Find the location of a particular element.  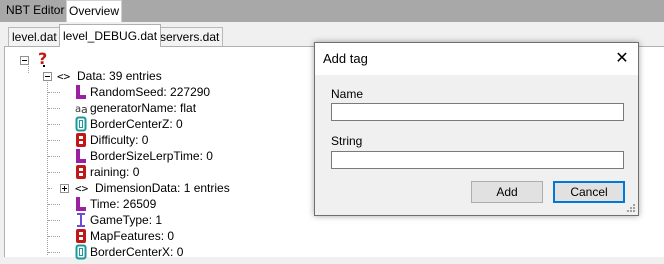

tab-nbt-editor: NBT Editor is located at coordinates (35, 10).